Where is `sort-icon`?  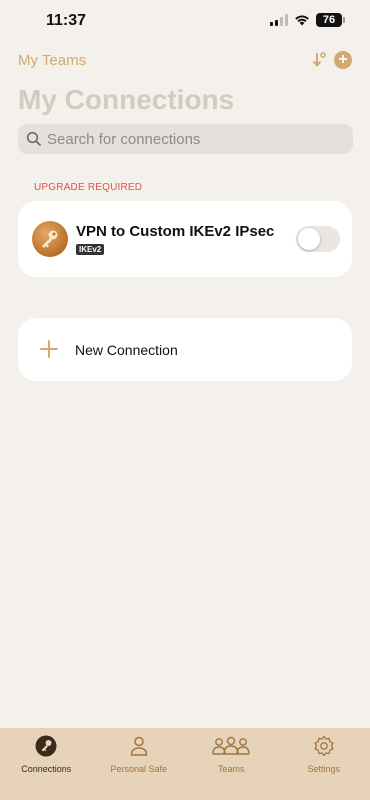
sort-icon is located at coordinates (320, 60).